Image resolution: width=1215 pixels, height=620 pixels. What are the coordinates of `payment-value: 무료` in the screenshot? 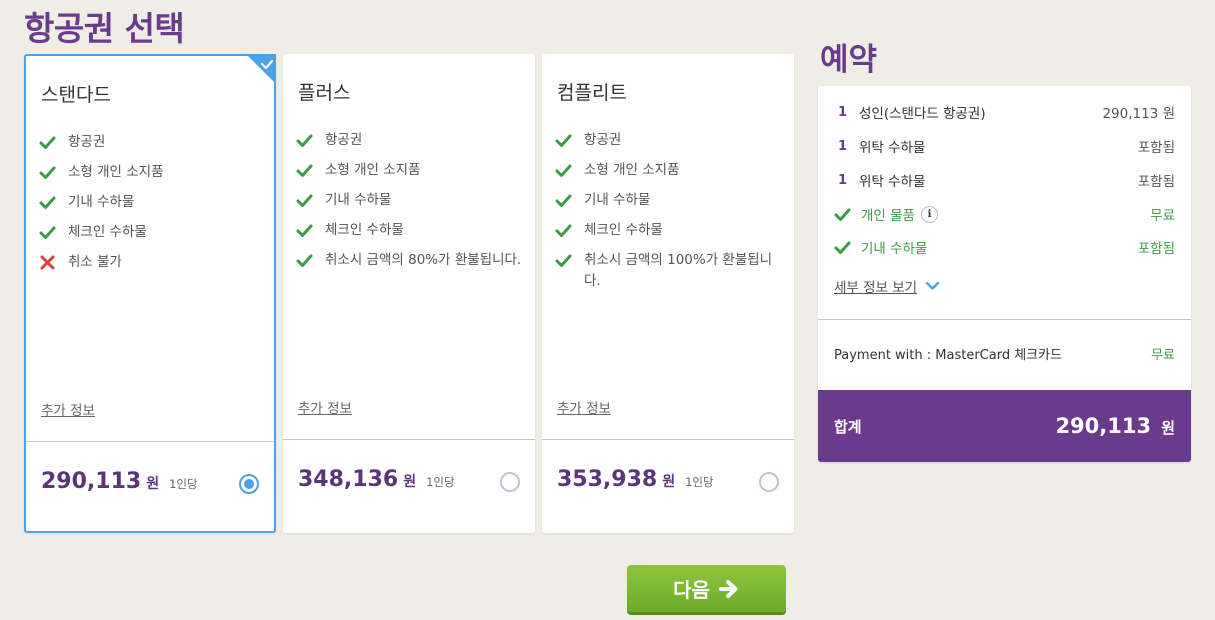 It's located at (1163, 355).